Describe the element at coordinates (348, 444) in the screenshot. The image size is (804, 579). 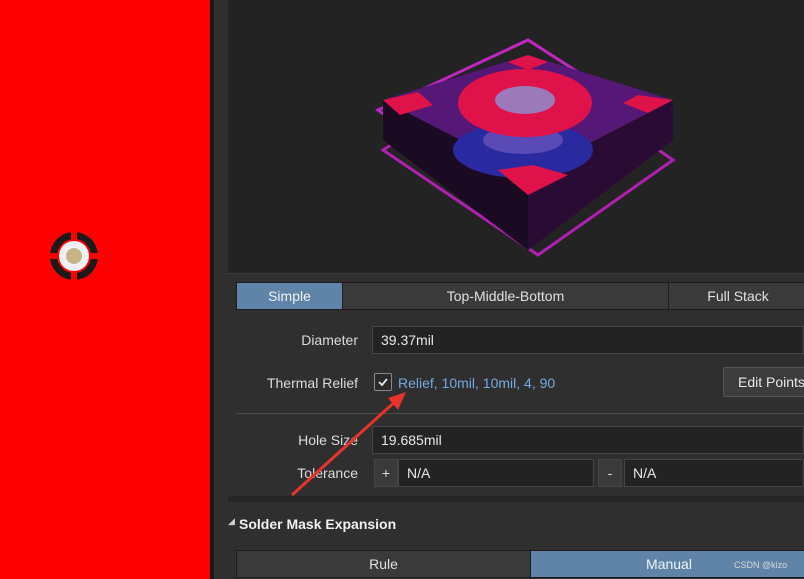
I see `annotation-arrow-icon` at that location.